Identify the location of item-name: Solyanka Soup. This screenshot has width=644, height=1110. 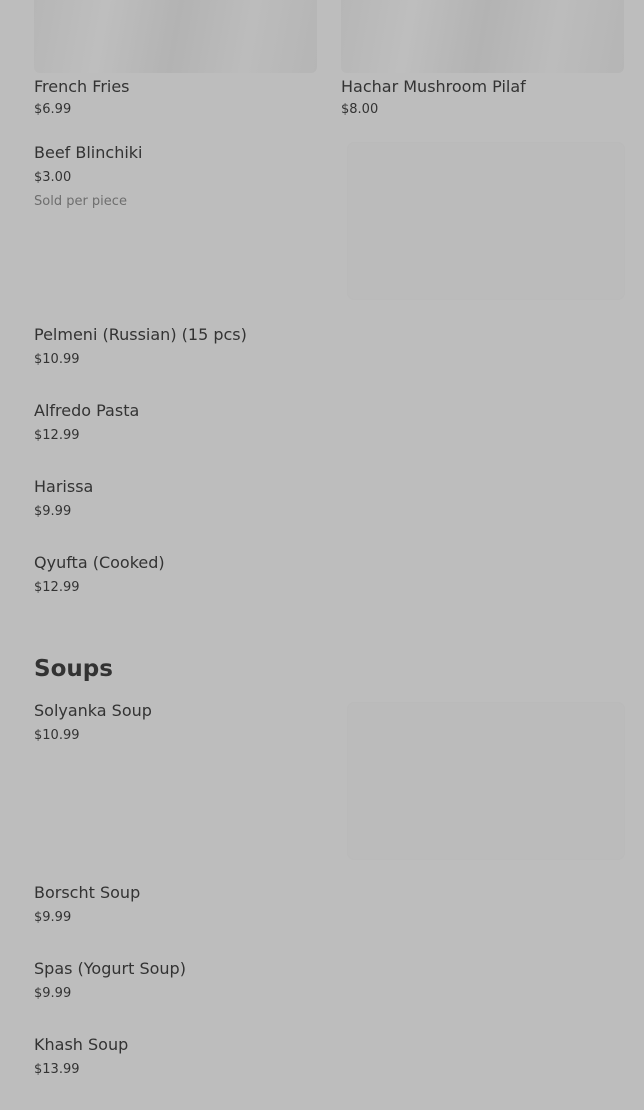
(93, 710).